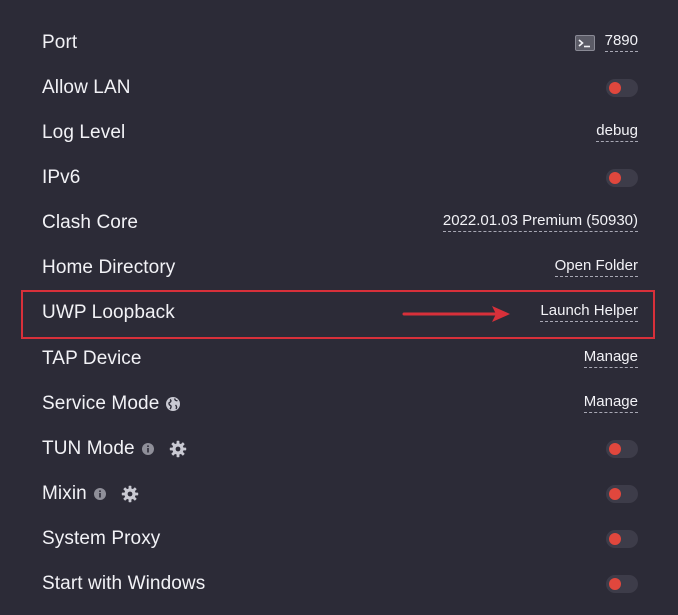 The width and height of the screenshot is (678, 615). Describe the element at coordinates (86, 87) in the screenshot. I see `allow-lan-label: Allow LAN` at that location.